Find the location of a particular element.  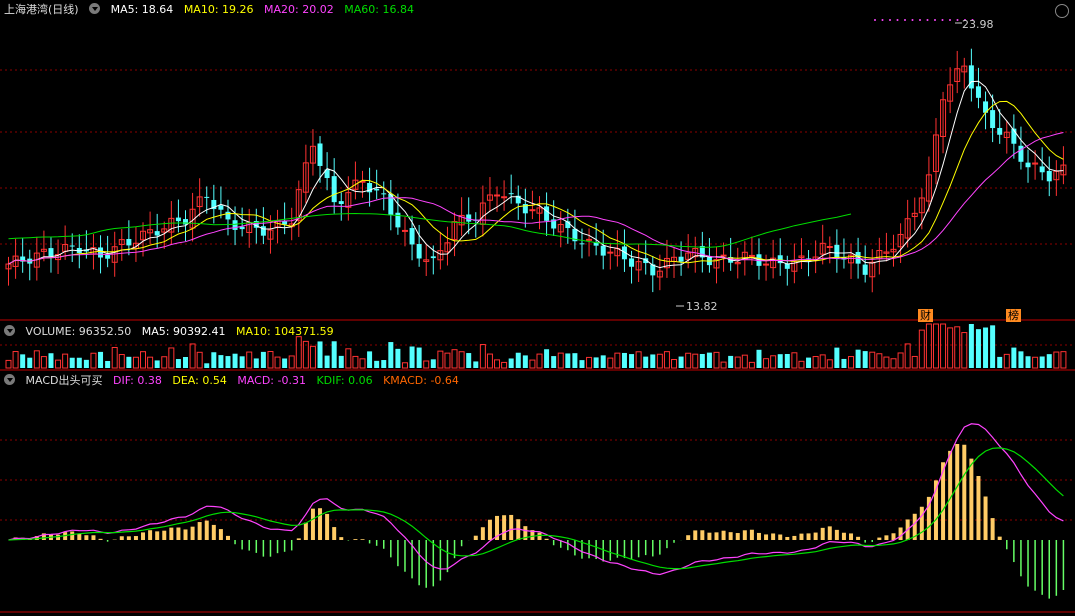

dropdown-icon is located at coordinates (95, 8).